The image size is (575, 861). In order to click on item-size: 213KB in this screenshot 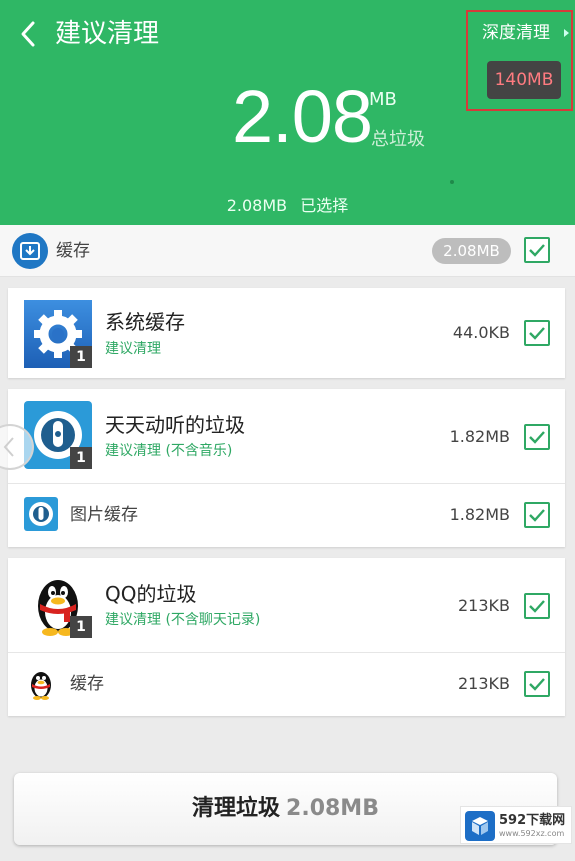, I will do `click(483, 605)`.